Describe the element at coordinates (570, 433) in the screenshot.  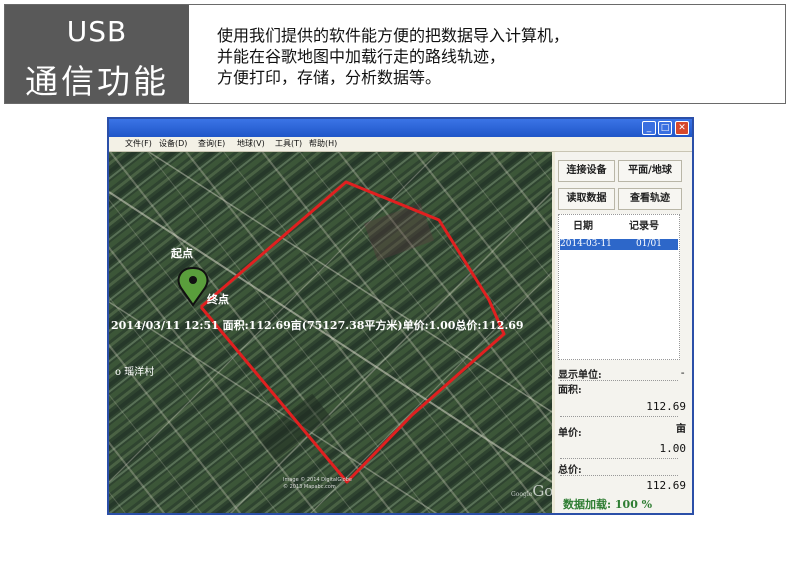
I see `unit-price-label: 单价:` at that location.